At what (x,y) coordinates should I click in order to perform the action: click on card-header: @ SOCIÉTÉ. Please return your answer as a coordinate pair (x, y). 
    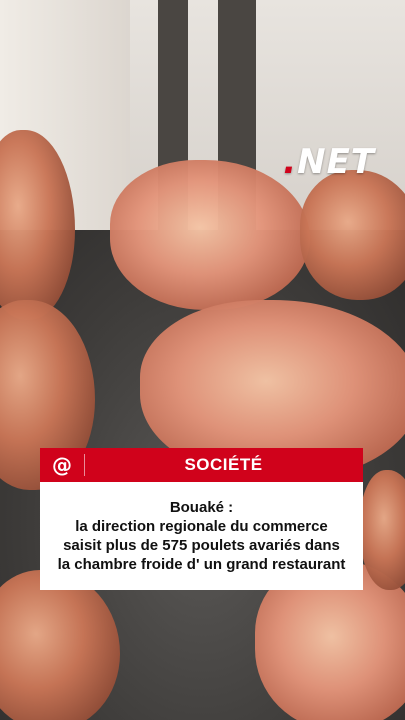
    Looking at the image, I should click on (201, 465).